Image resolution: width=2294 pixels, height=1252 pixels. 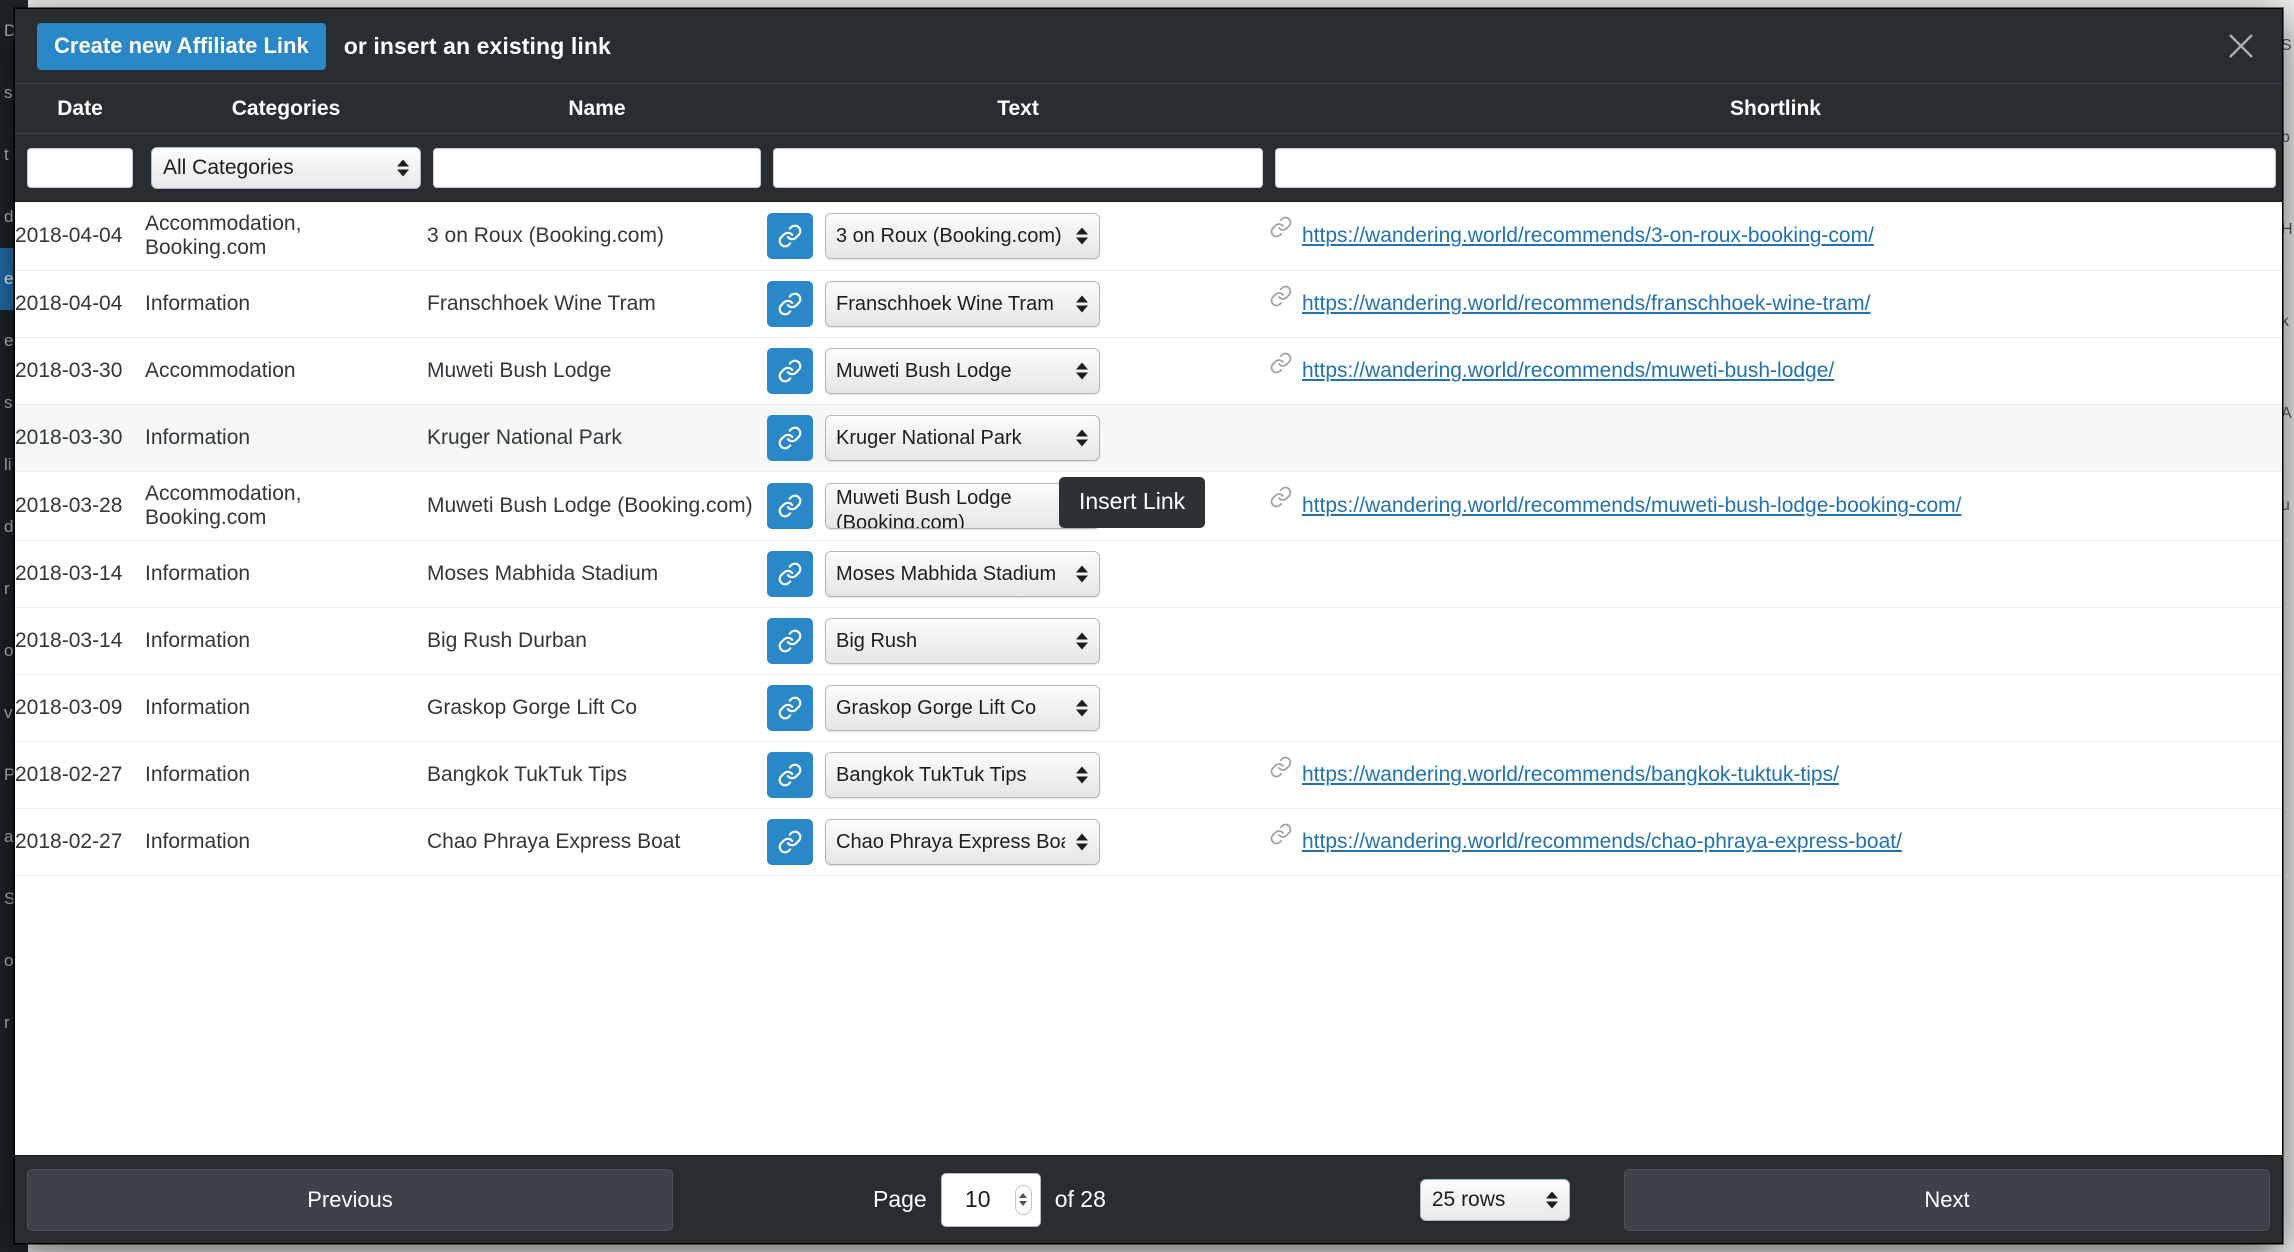 I want to click on link-text-select: Graskop Gorge Lift Co, so click(x=962, y=708).